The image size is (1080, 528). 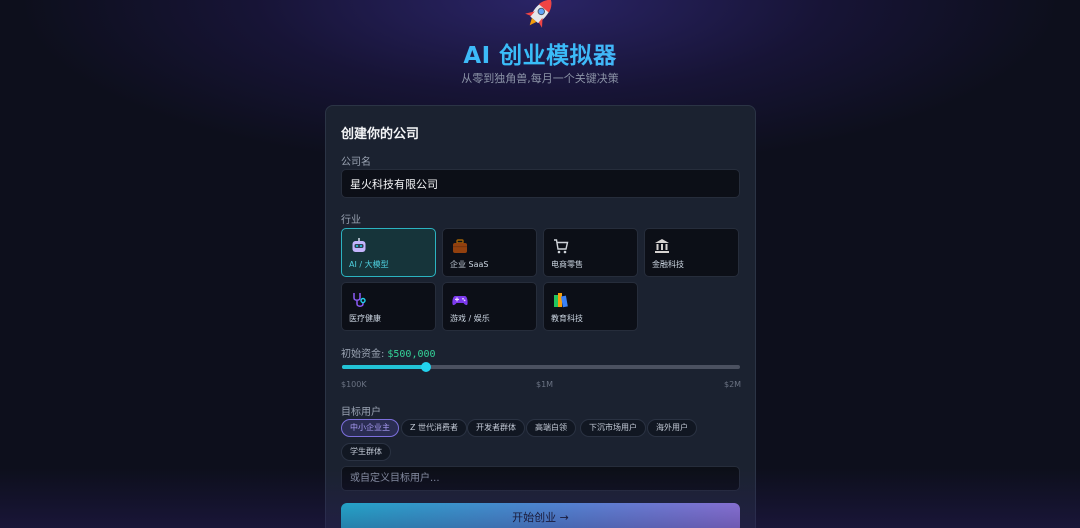 What do you see at coordinates (359, 300) in the screenshot?
I see `stethoscope-icon` at bounding box center [359, 300].